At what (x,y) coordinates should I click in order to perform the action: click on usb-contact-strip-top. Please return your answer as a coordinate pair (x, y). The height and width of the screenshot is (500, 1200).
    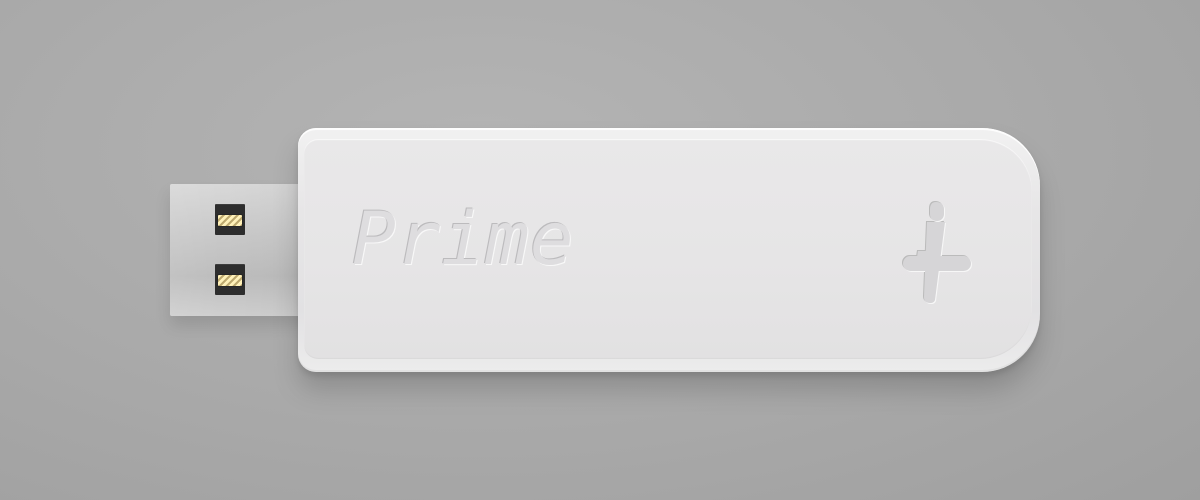
    Looking at the image, I should click on (230, 220).